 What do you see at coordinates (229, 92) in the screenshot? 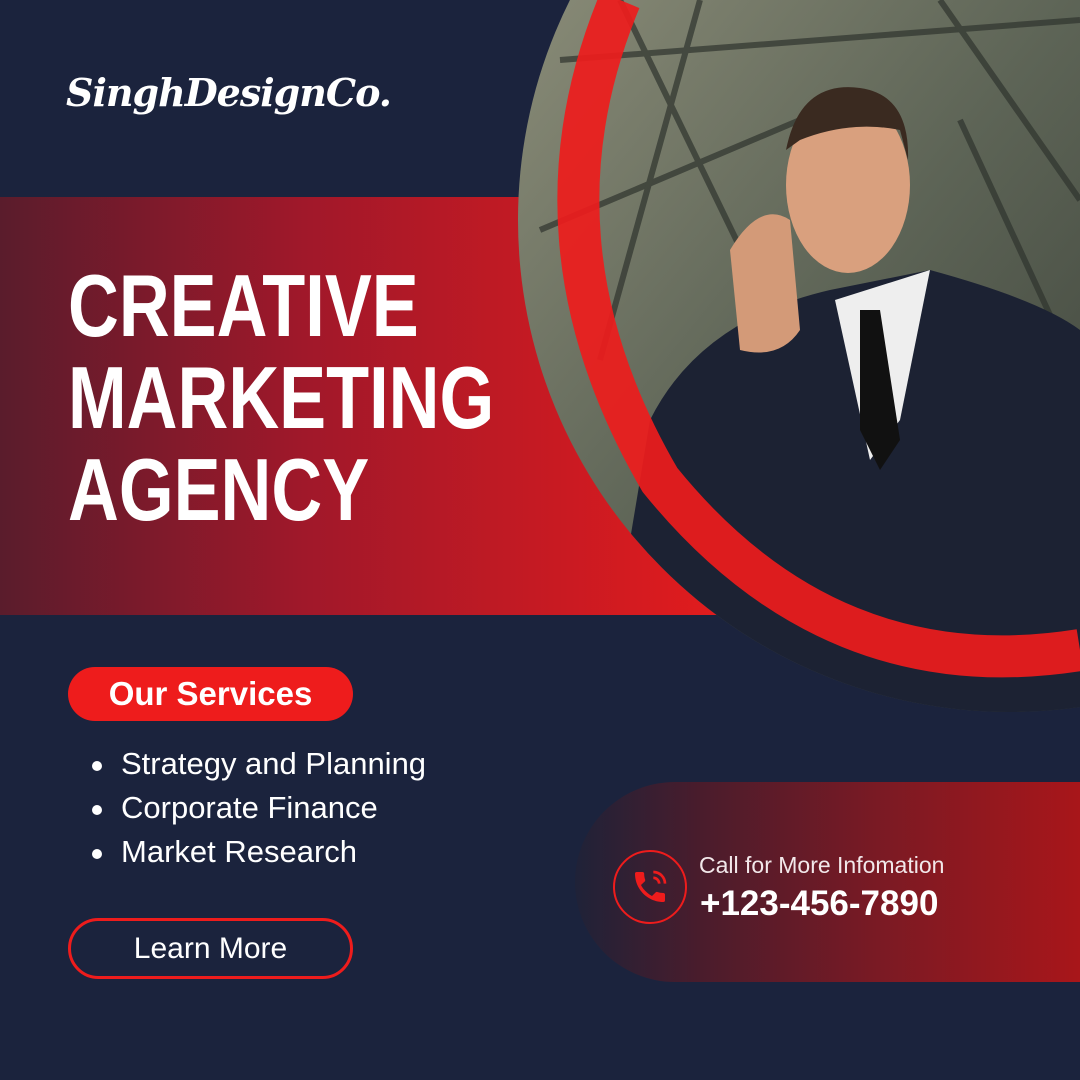
I see `brand-logo: SinghDesignCo.` at bounding box center [229, 92].